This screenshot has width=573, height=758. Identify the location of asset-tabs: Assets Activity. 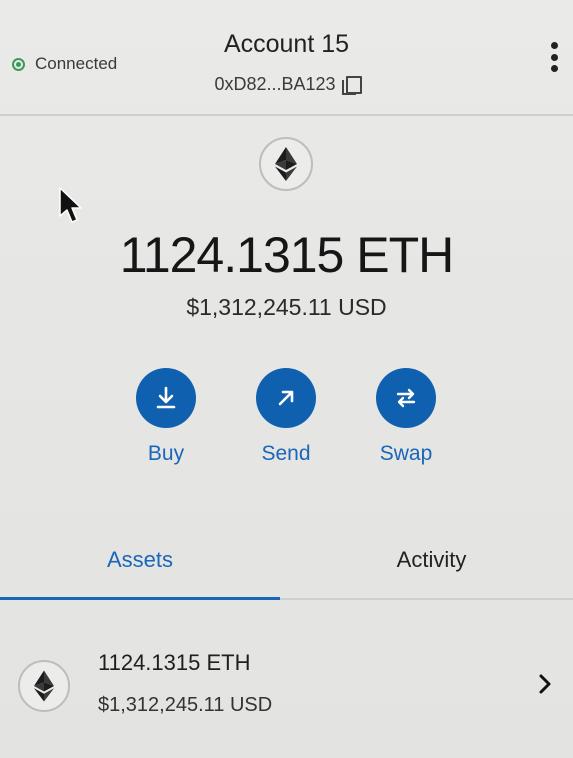
(286, 560).